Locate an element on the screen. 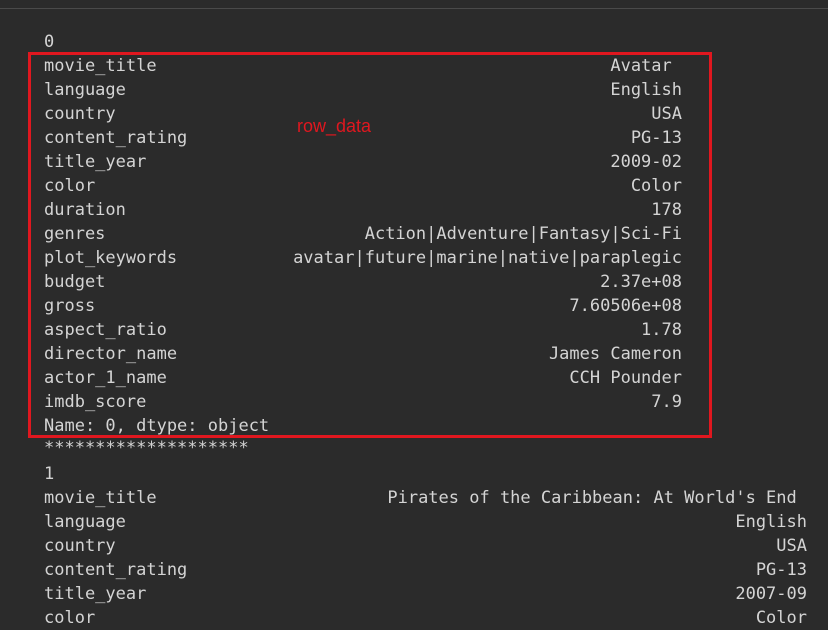 The image size is (828, 630). field-key: title_year is located at coordinates (95, 594).